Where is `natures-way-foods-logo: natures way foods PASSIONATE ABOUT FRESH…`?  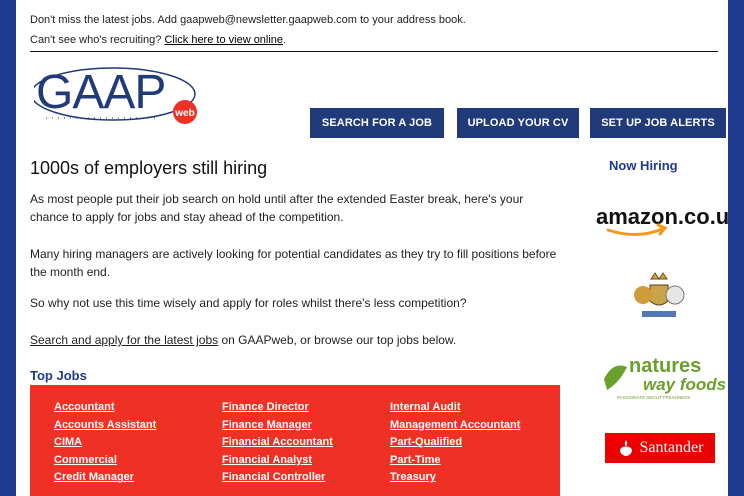 natures-way-foods-logo: natures way foods PASSIONATE ABOUT FRESH… is located at coordinates (663, 377).